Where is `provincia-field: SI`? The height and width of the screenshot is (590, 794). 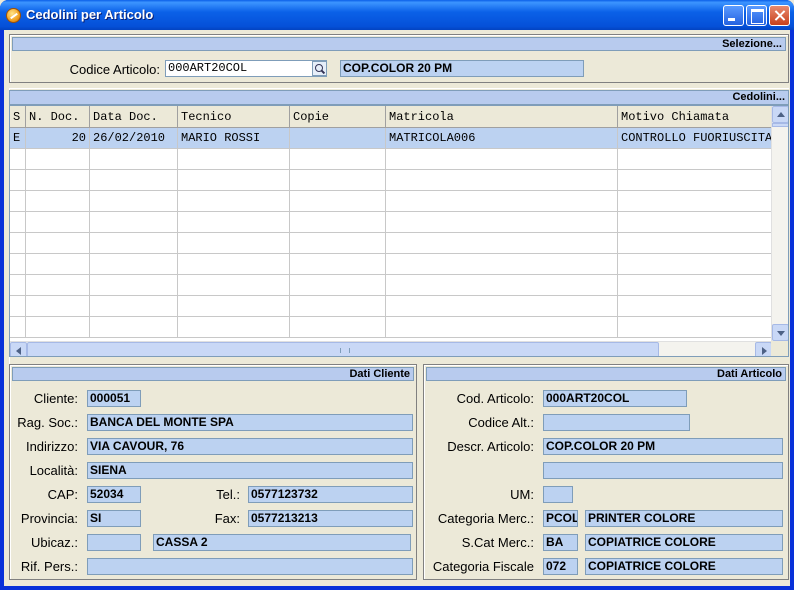
provincia-field: SI is located at coordinates (114, 518).